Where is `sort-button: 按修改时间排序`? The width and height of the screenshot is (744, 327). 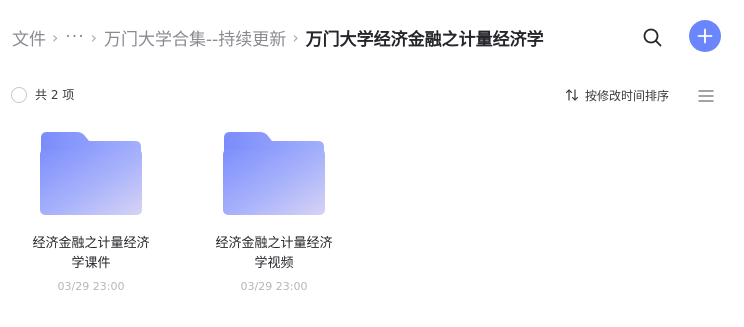 sort-button: 按修改时间排序 is located at coordinates (617, 95).